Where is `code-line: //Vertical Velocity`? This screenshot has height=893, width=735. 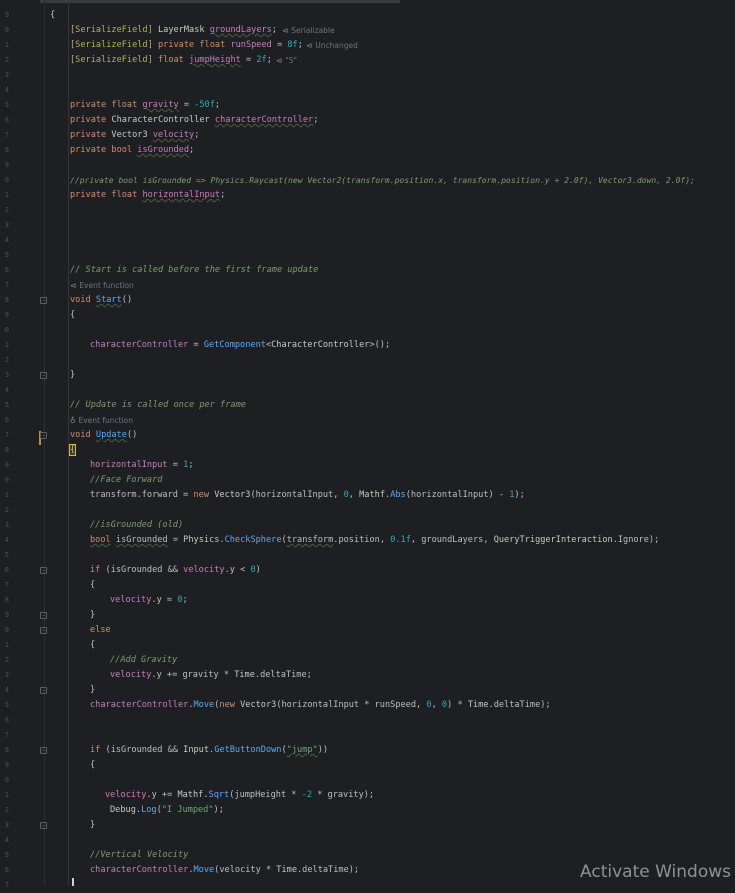
code-line: //Vertical Velocity is located at coordinates (139, 855).